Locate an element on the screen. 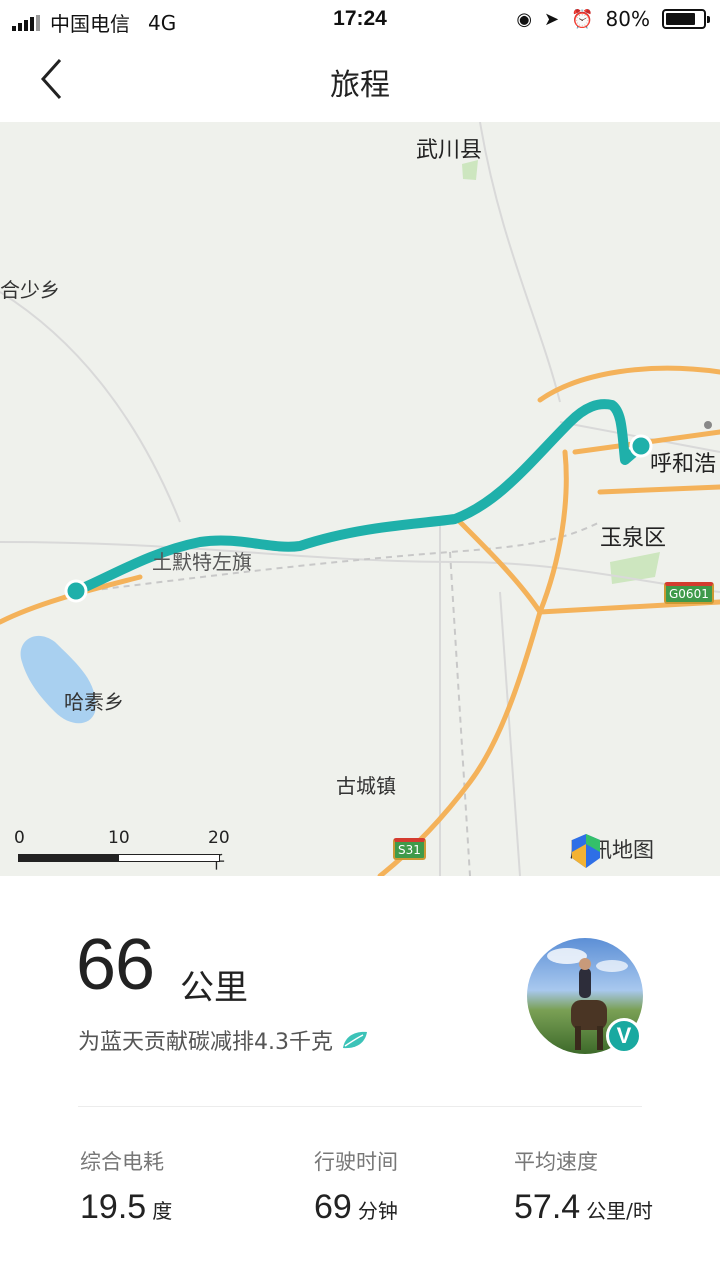  carbon-text: 为蓝天贡献碳减排4.3千克 is located at coordinates (205, 1042).